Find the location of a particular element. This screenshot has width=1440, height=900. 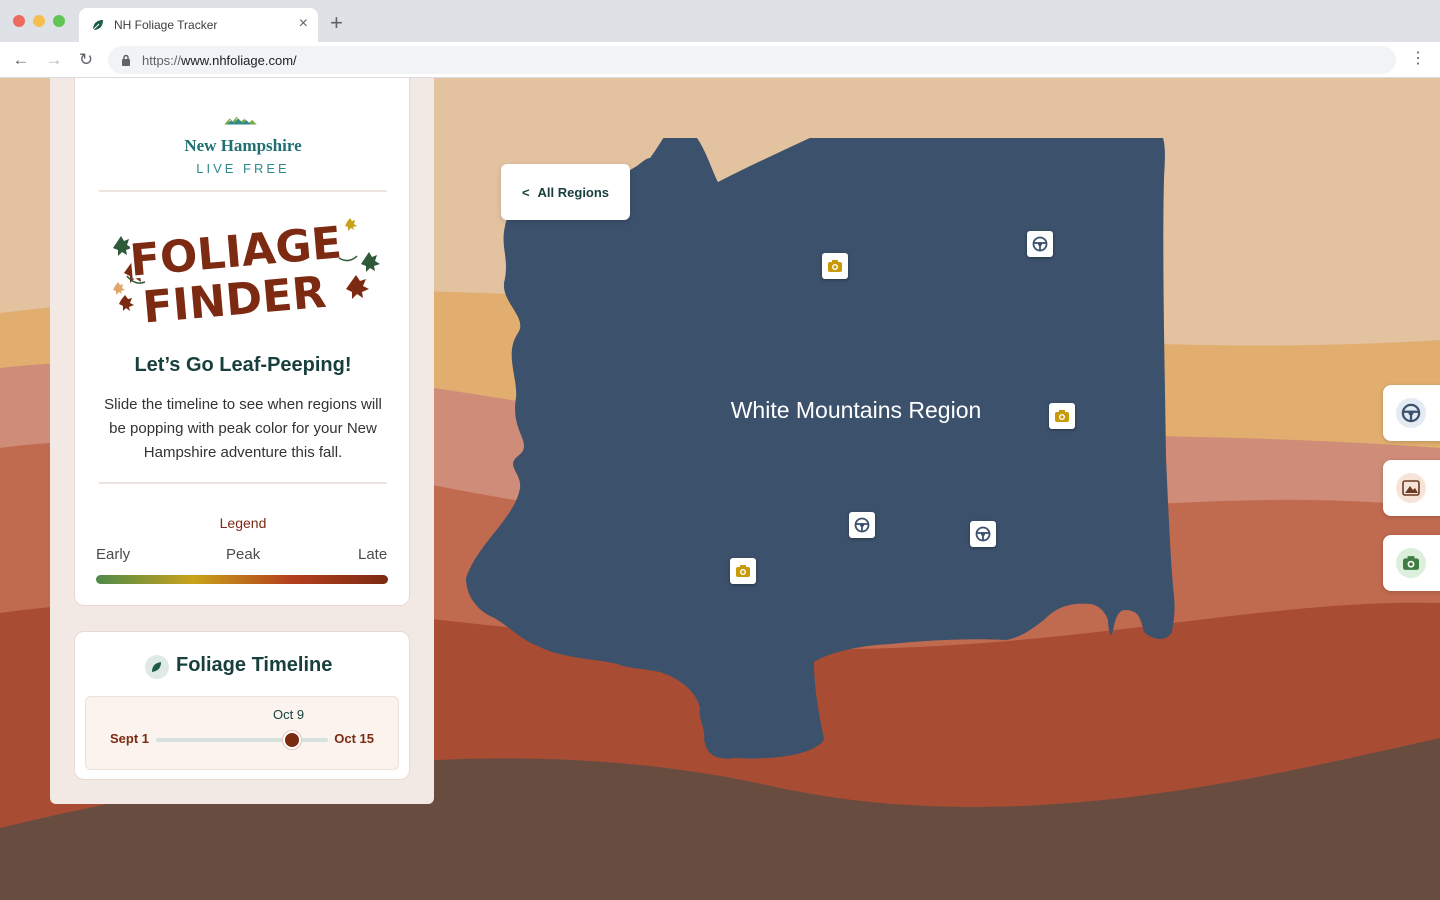

timeline-slider-box: Oct 9 Sept 1 Oct 15 is located at coordinates (242, 733).